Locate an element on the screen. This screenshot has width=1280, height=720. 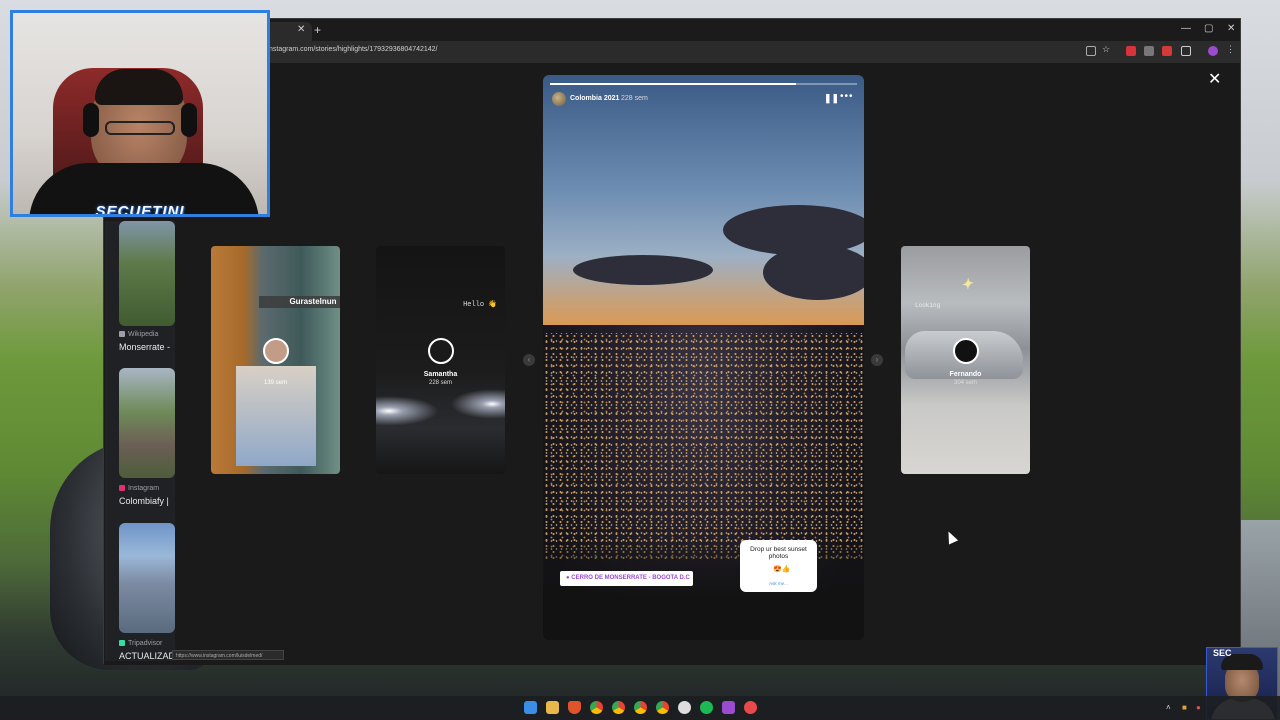
story-card: Gurastelnun 139 sem is located at coordinates (275, 360).